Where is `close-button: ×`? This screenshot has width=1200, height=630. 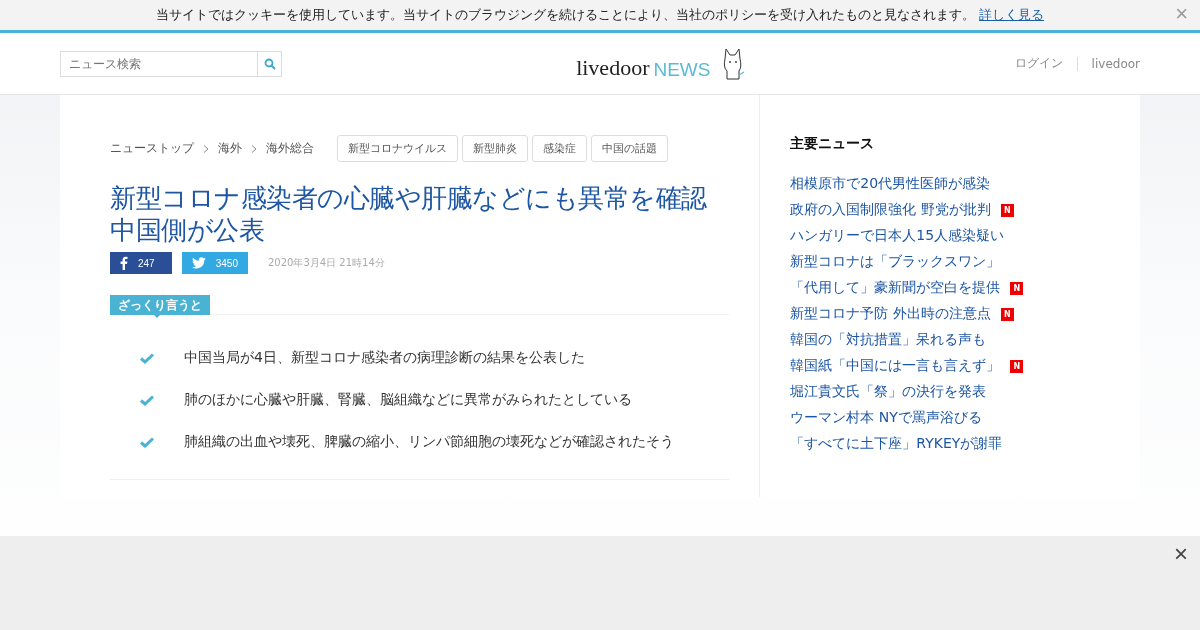
close-button: × is located at coordinates (1181, 554).